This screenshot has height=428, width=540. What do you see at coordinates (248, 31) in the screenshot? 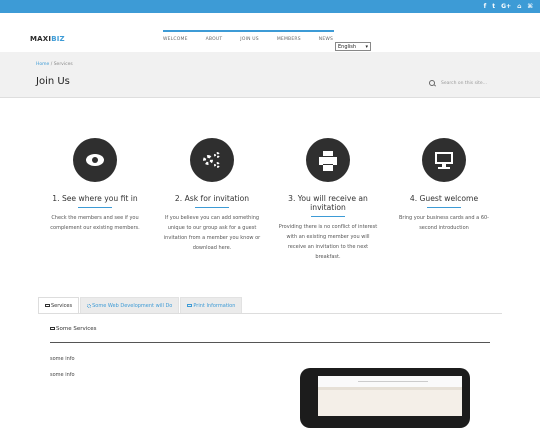
I see `nav-accent-line` at bounding box center [248, 31].